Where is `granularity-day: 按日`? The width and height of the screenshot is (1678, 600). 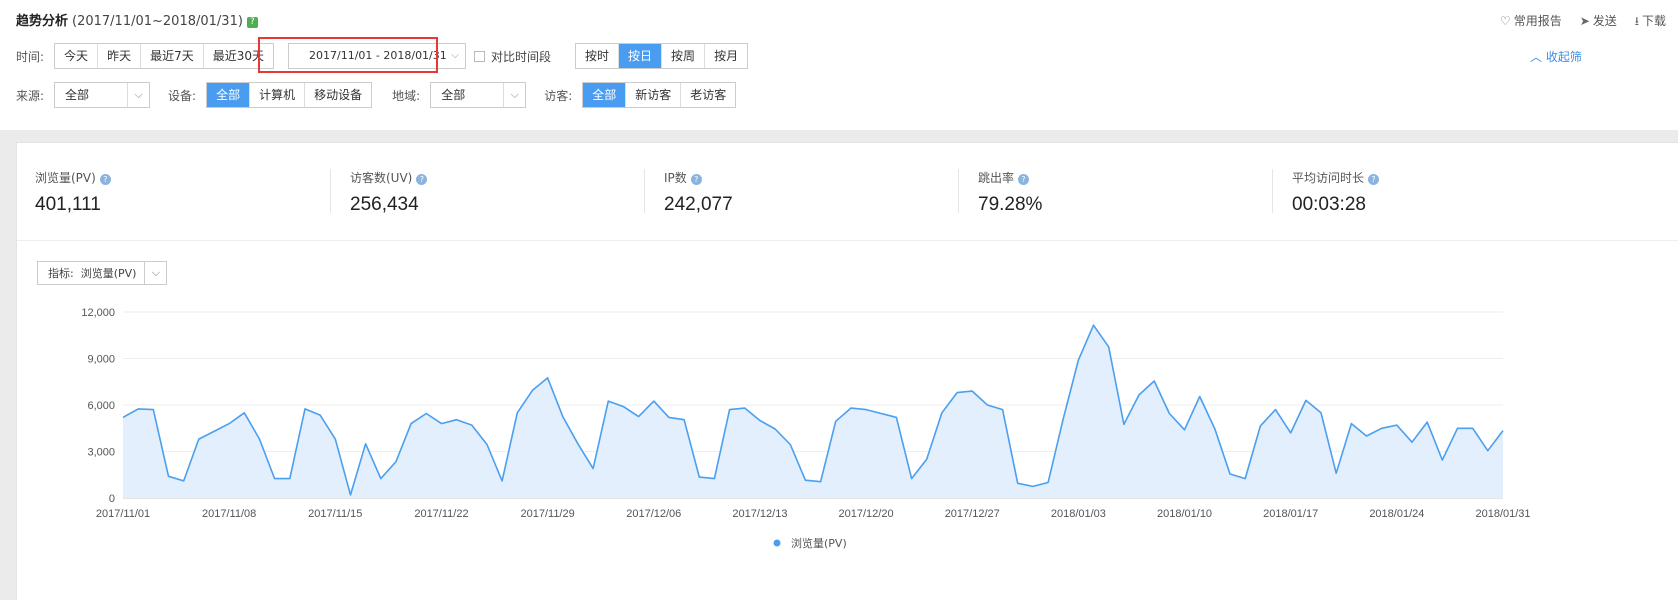 granularity-day: 按日 is located at coordinates (640, 56).